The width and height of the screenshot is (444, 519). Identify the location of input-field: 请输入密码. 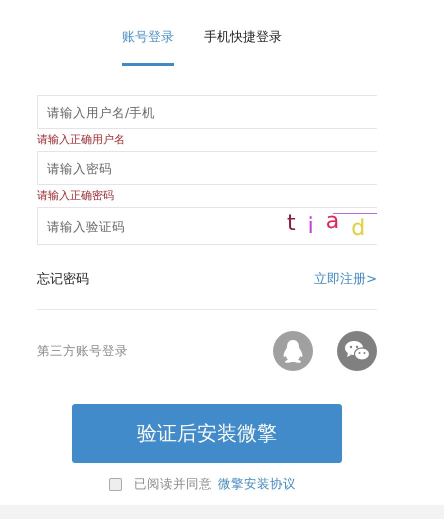
(207, 168).